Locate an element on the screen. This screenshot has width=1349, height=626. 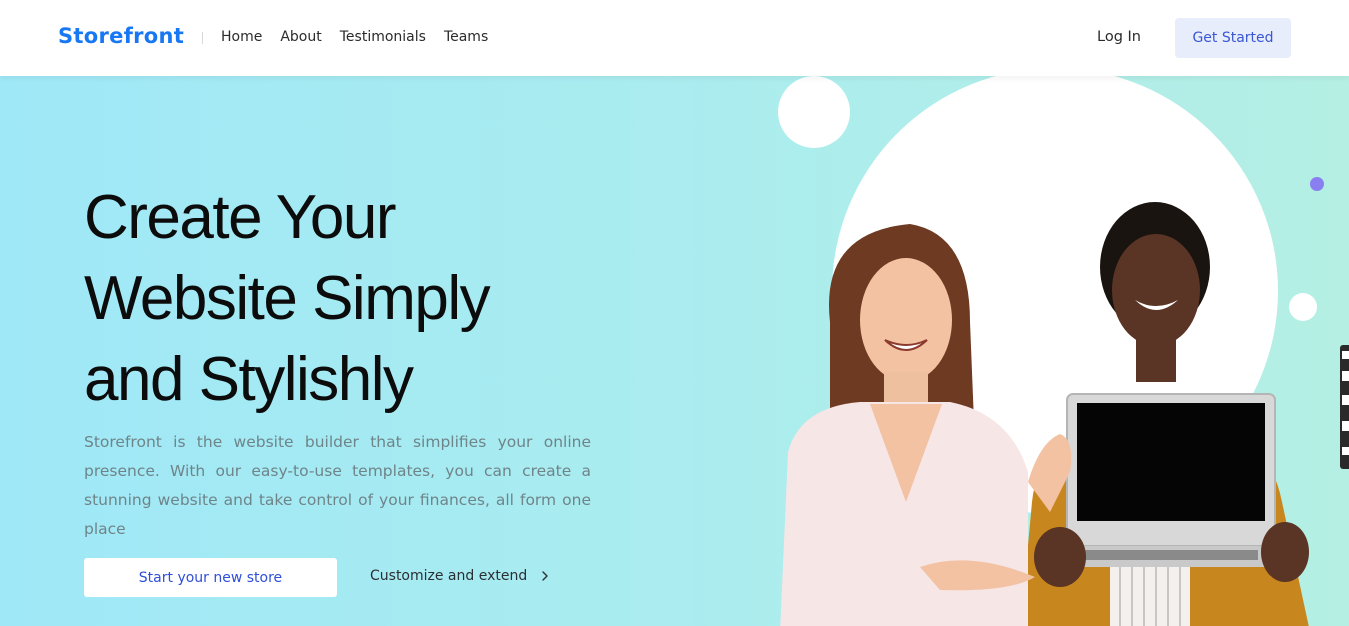
logo: Storefront is located at coordinates (121, 36).